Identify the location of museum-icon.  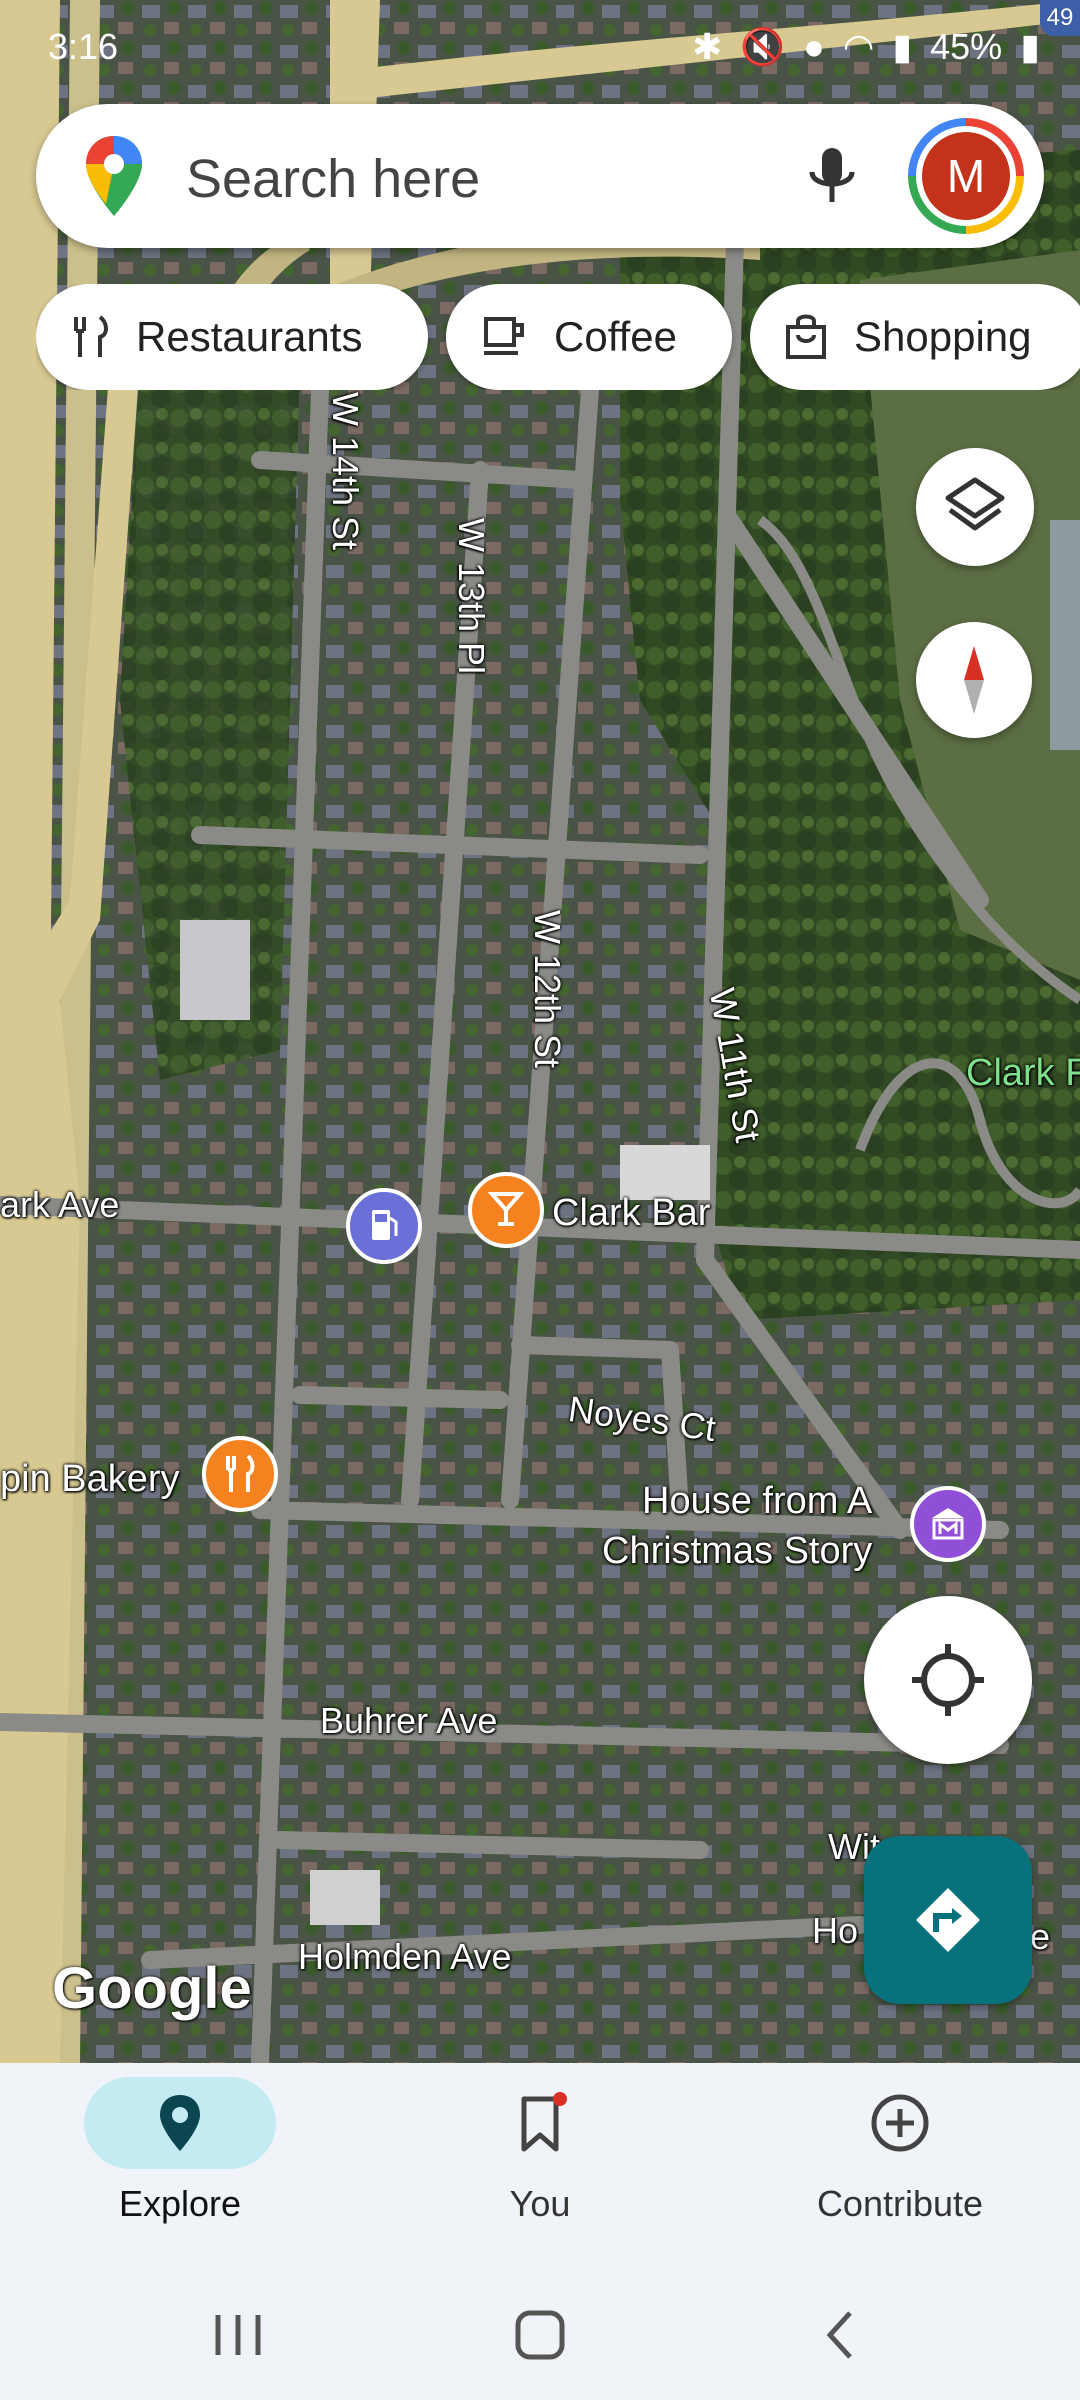
(948, 1524).